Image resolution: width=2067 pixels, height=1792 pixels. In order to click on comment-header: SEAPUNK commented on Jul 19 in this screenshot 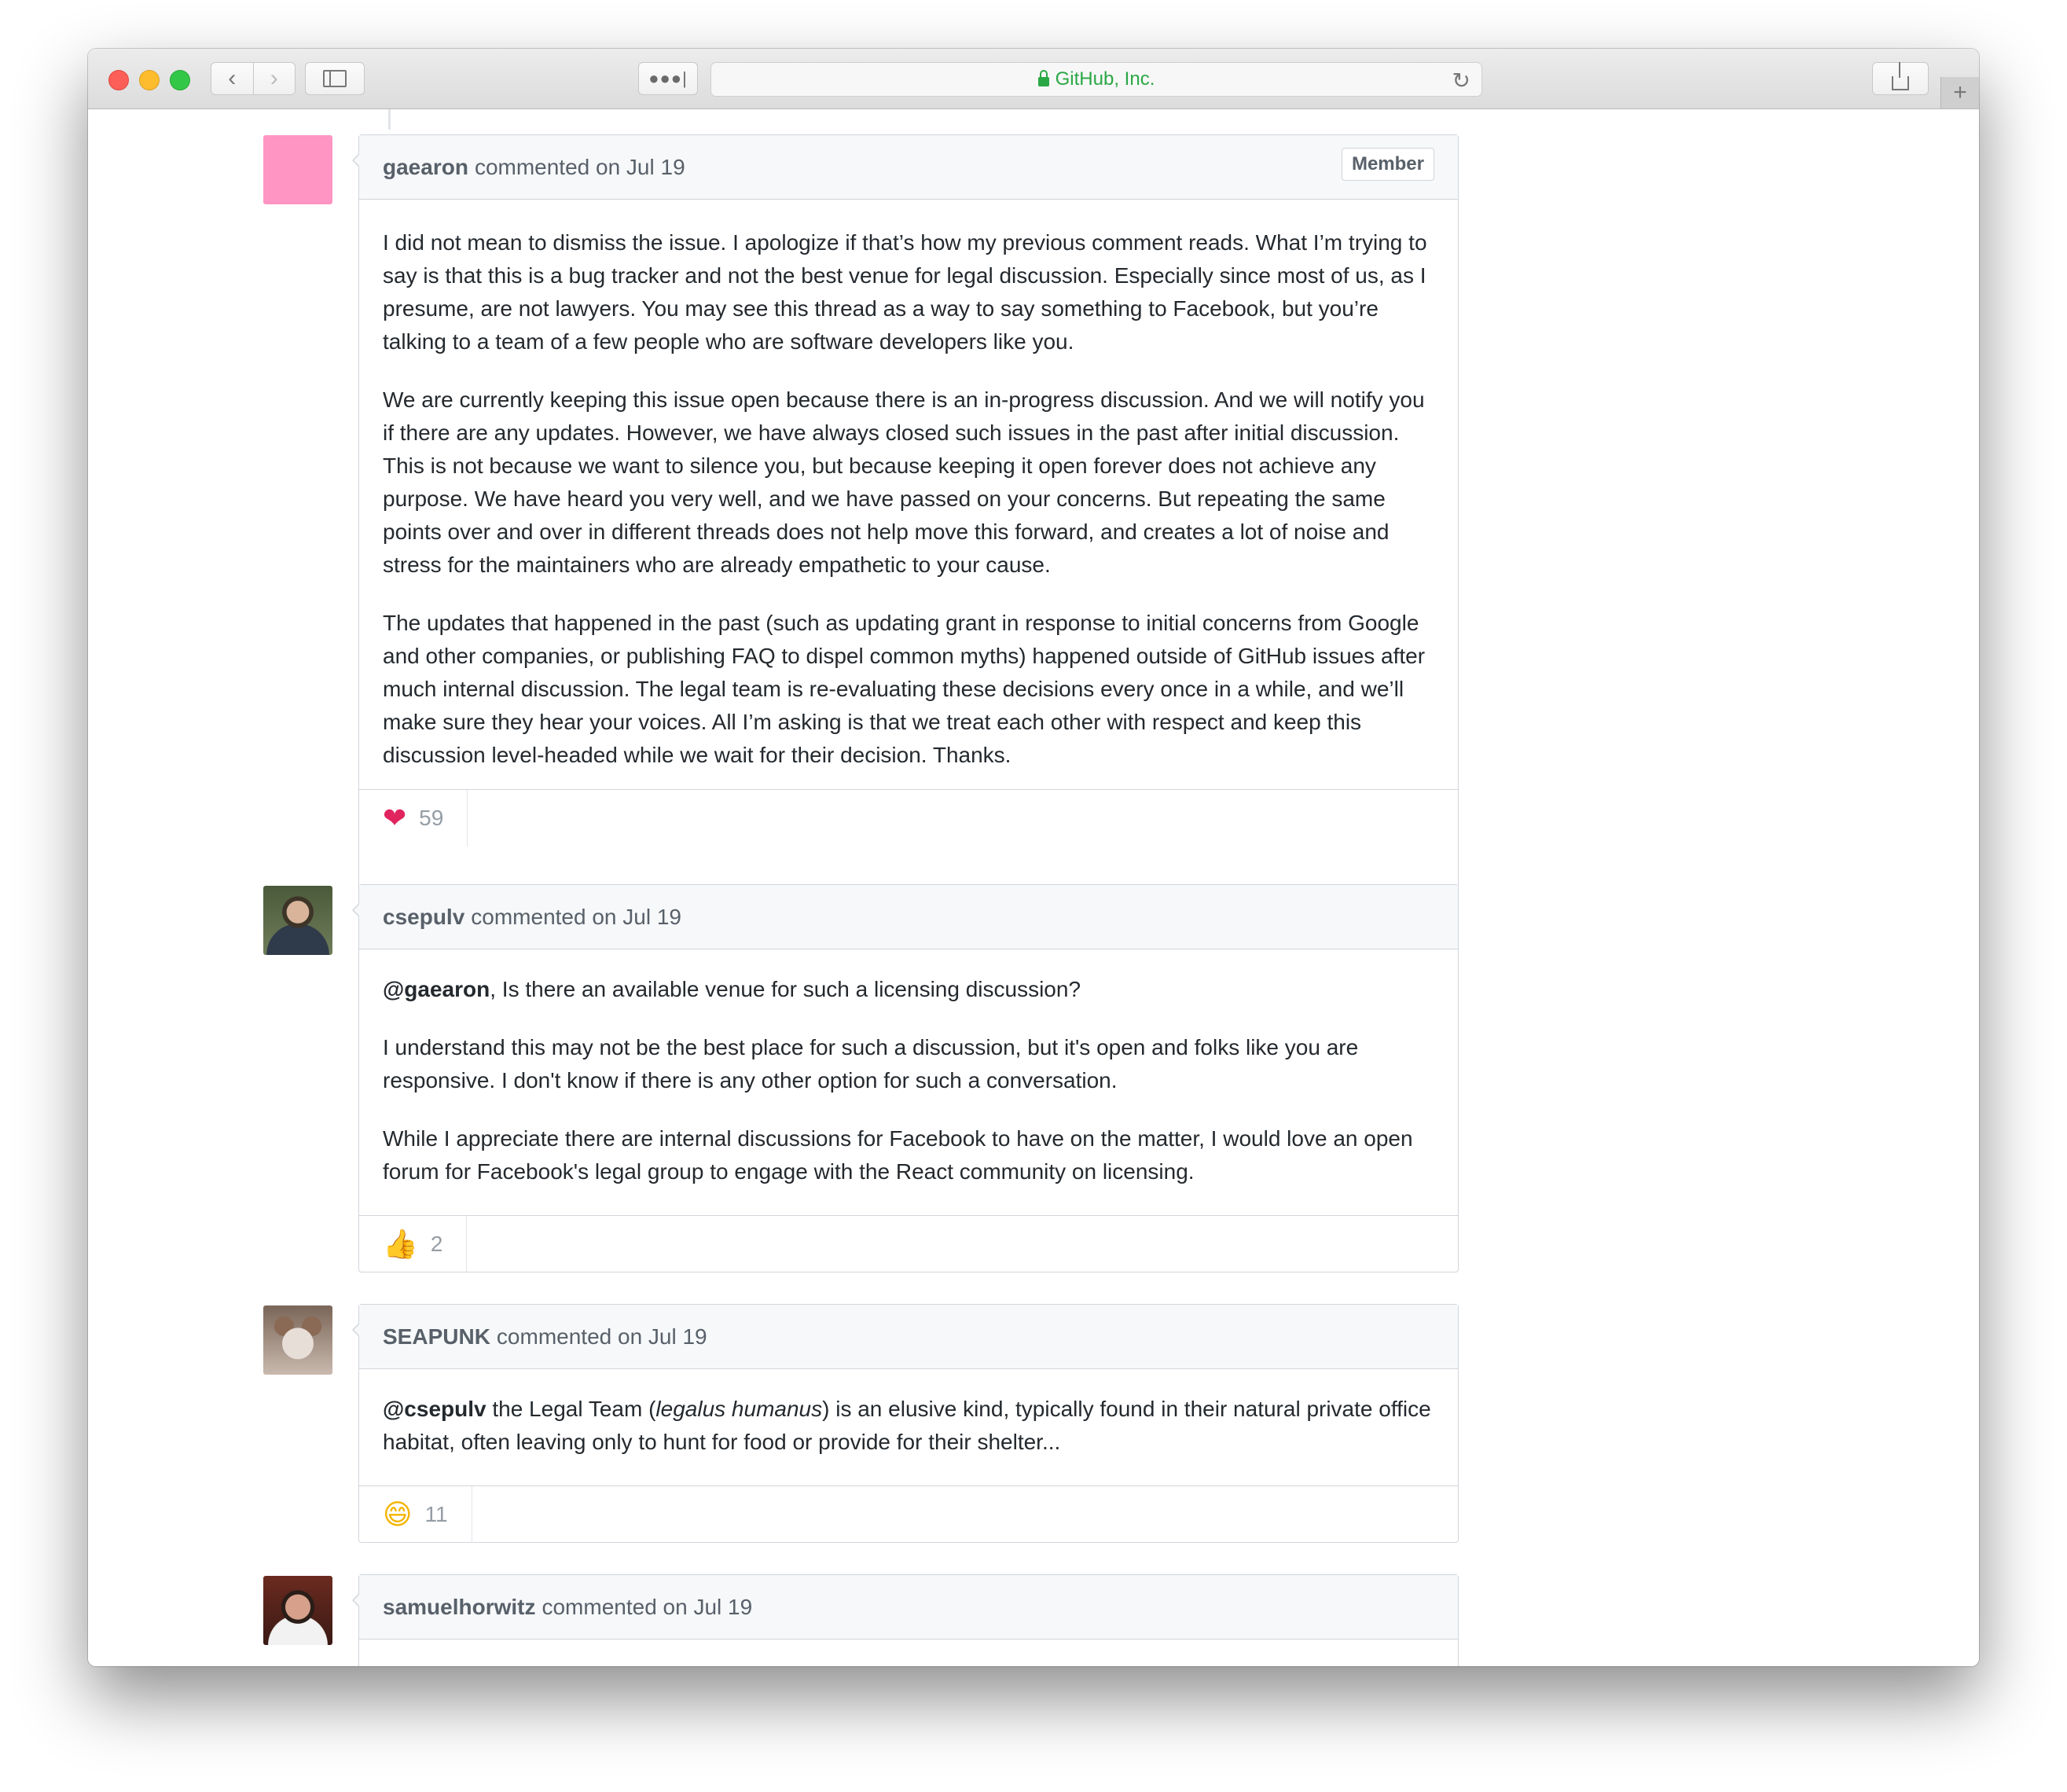, I will do `click(909, 1337)`.